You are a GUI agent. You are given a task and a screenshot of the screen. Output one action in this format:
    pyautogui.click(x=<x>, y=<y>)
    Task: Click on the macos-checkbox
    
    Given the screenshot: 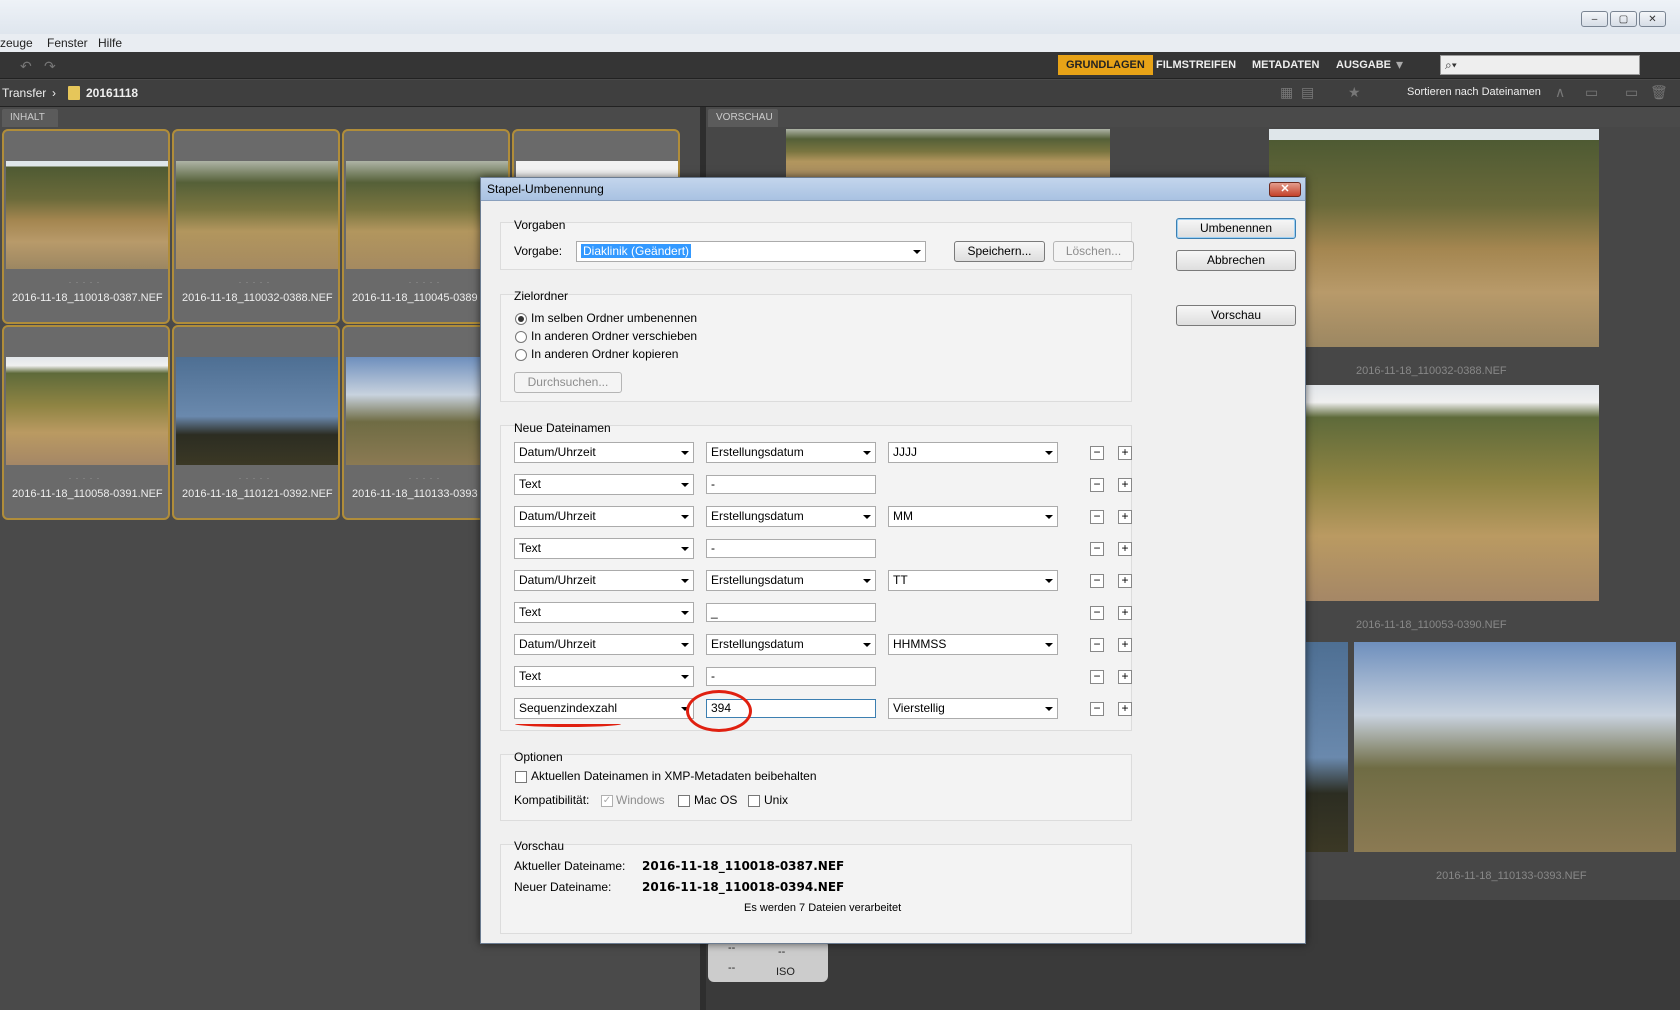 What is the action you would take?
    pyautogui.click(x=684, y=801)
    